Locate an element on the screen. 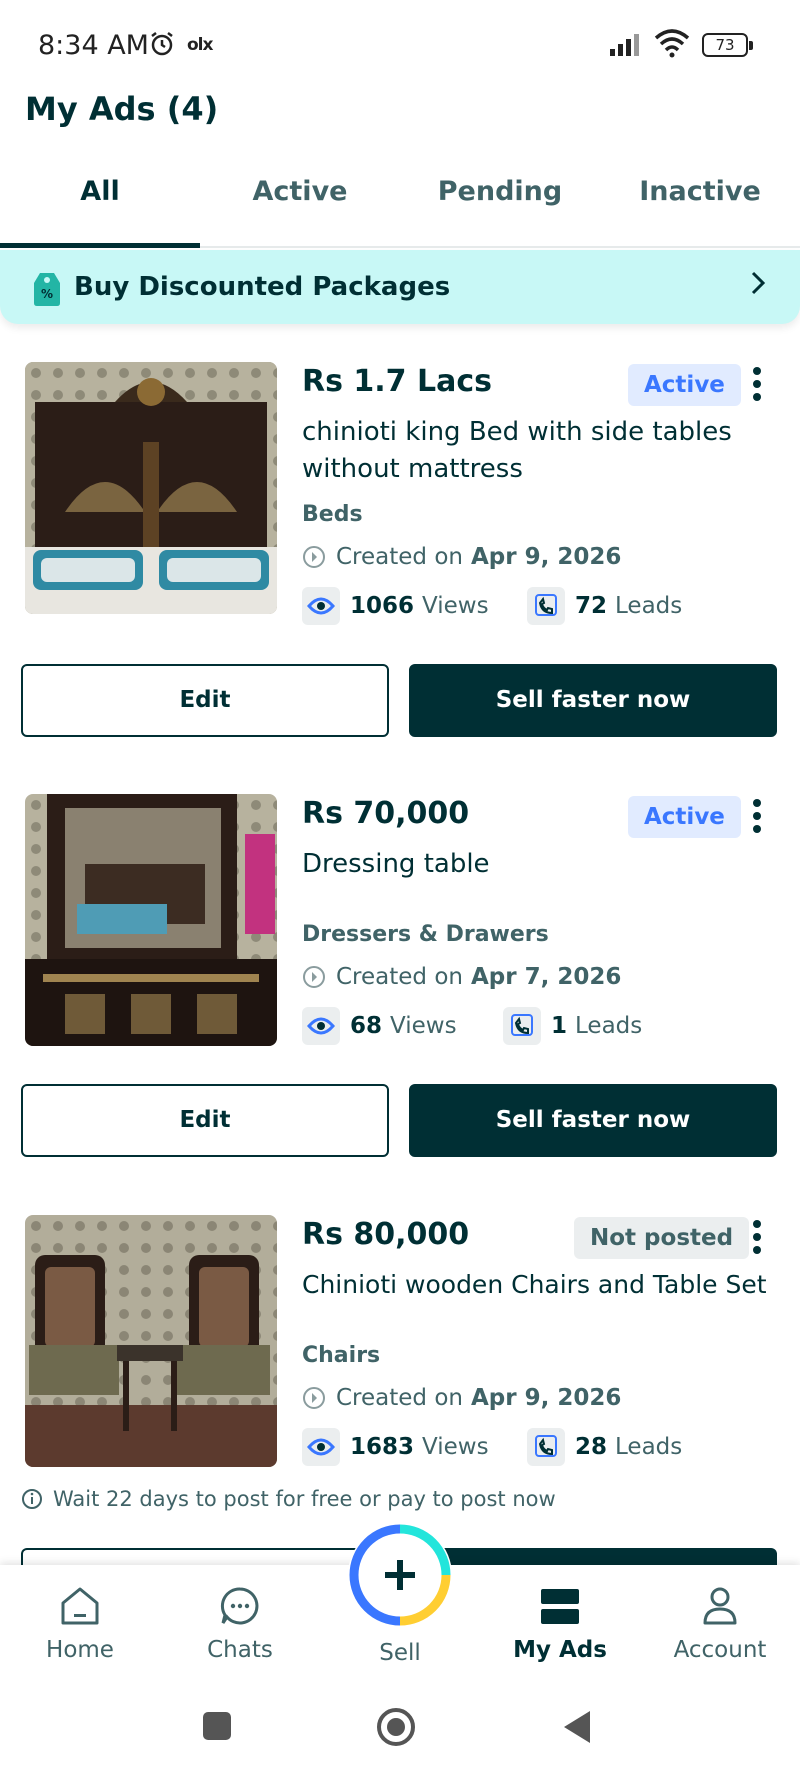 This screenshot has width=800, height=1777. ad-category: Dressers & Drawers is located at coordinates (425, 934).